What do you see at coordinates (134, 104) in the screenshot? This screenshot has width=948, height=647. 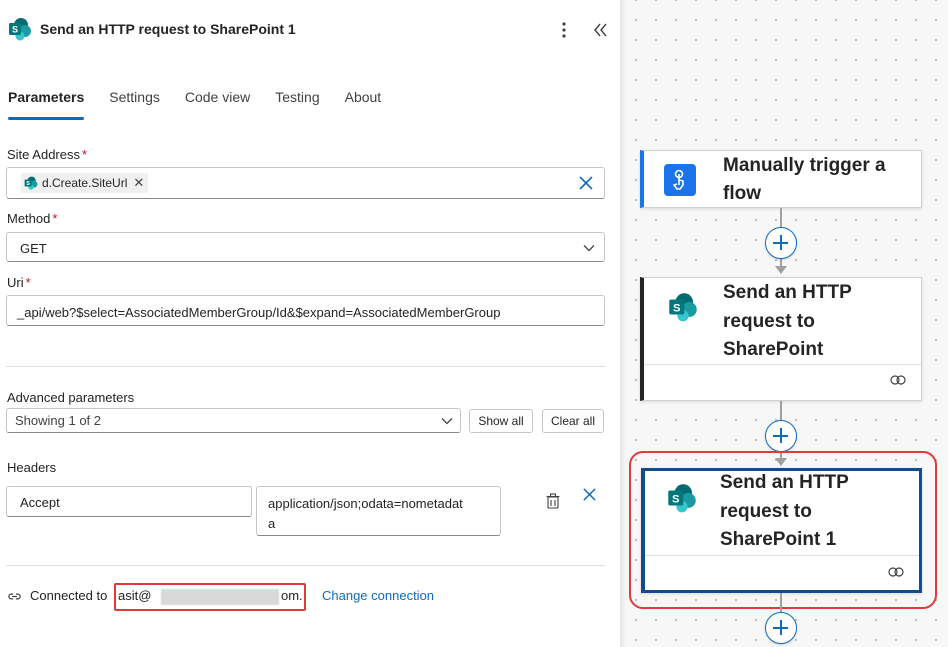 I see `tab-settings: Settings` at bounding box center [134, 104].